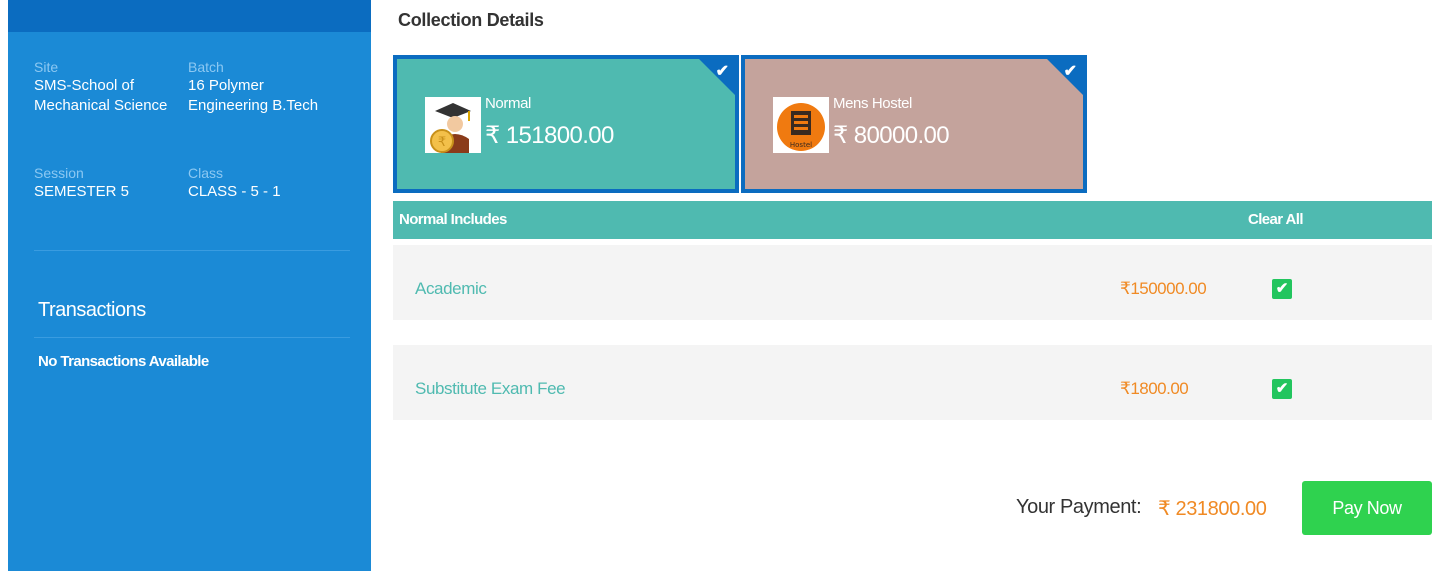 The image size is (1440, 571). What do you see at coordinates (101, 105) in the screenshot?
I see `site-value-line2: Mechanical Science` at bounding box center [101, 105].